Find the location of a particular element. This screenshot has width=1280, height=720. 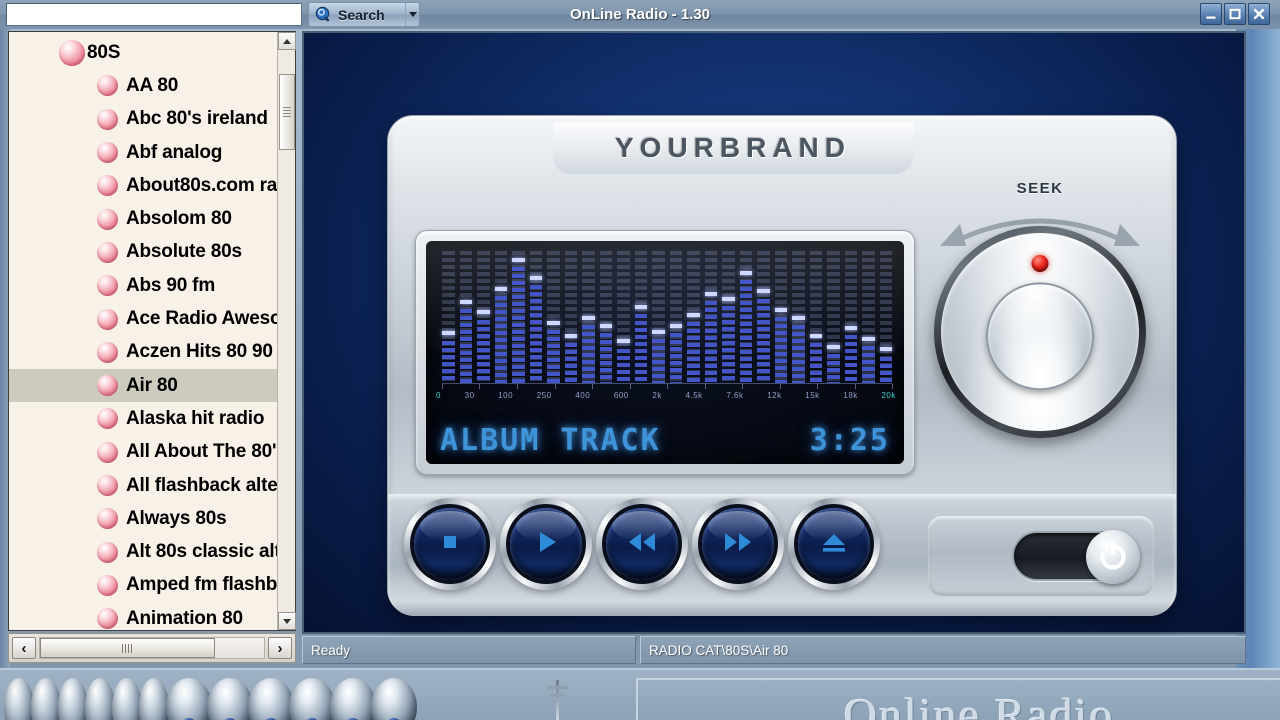

stop-button-face is located at coordinates (450, 544).